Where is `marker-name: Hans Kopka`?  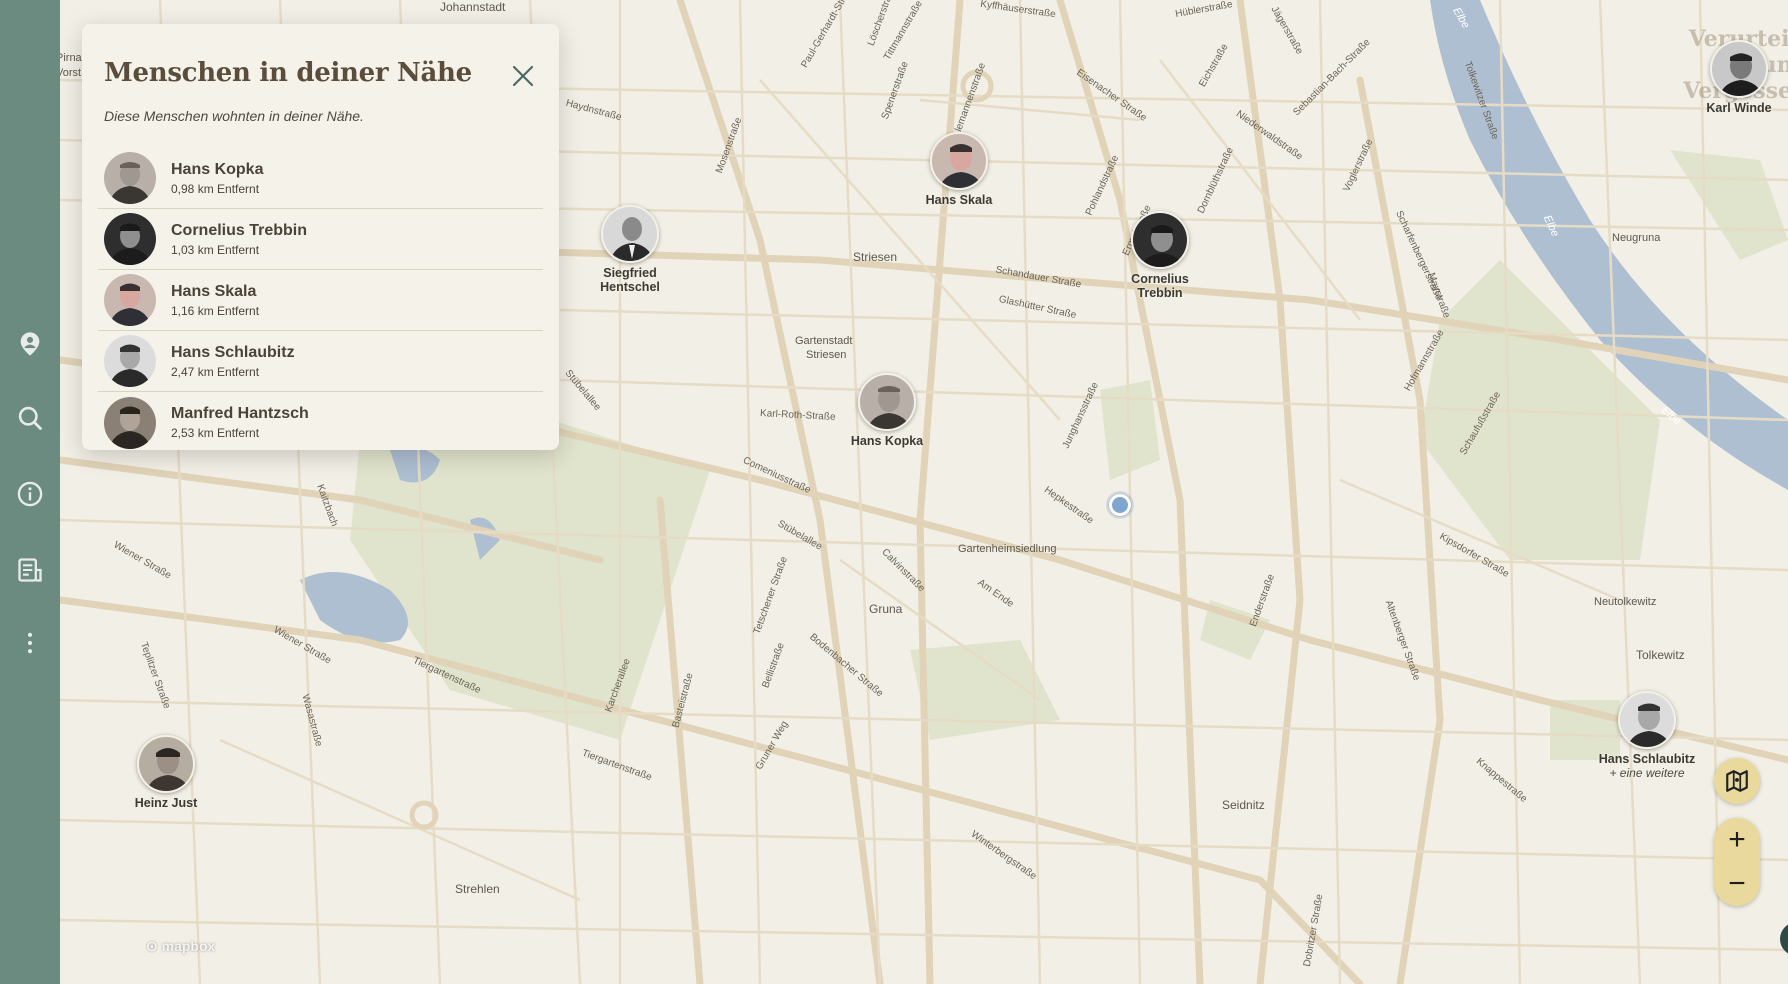
marker-name: Hans Kopka is located at coordinates (887, 441).